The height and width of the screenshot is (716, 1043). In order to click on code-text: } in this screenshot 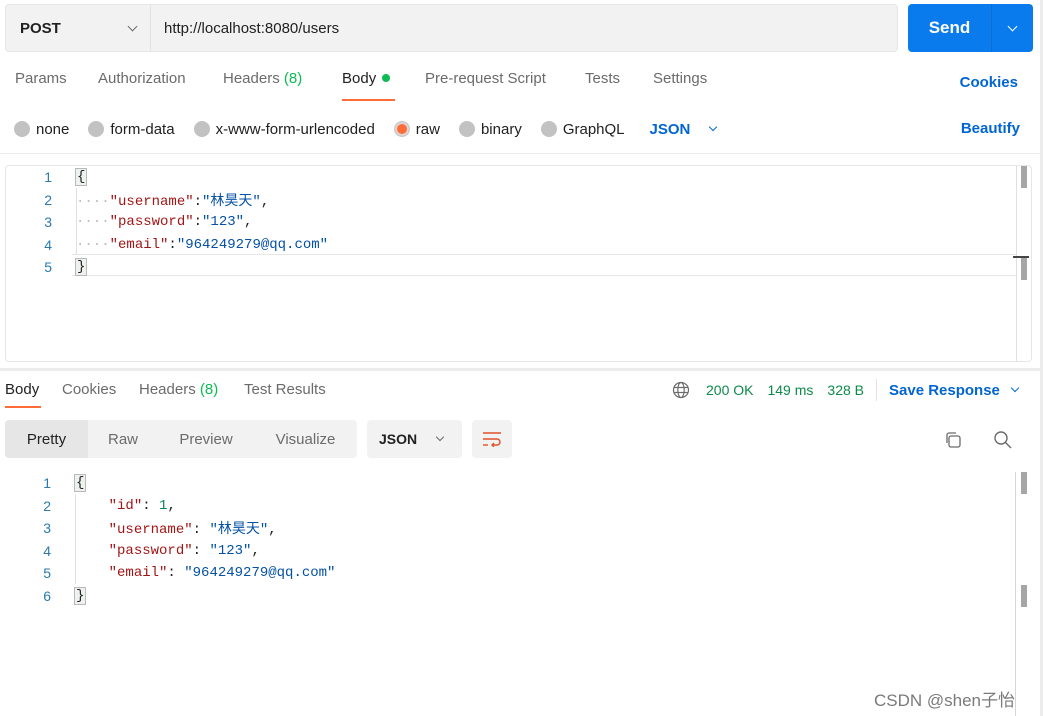, I will do `click(80, 595)`.